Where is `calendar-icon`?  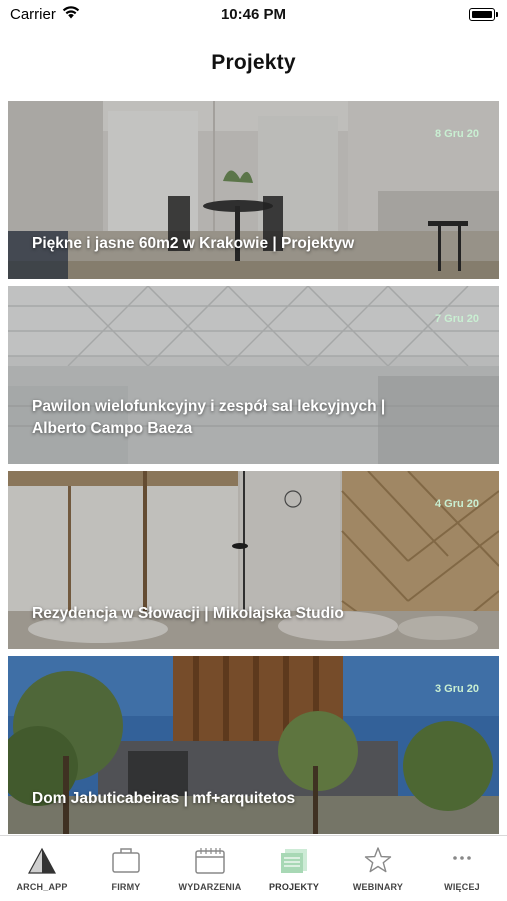
calendar-icon is located at coordinates (210, 861).